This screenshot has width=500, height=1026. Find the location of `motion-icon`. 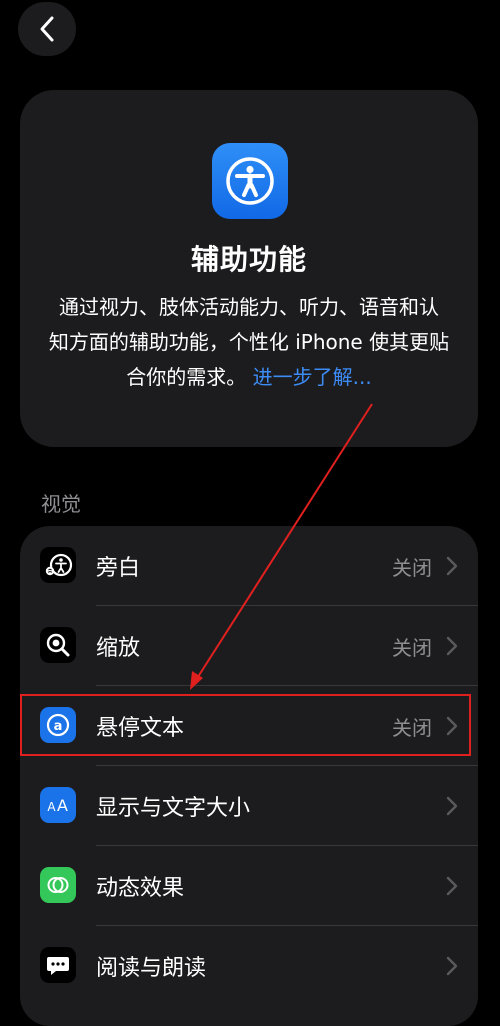

motion-icon is located at coordinates (58, 885).